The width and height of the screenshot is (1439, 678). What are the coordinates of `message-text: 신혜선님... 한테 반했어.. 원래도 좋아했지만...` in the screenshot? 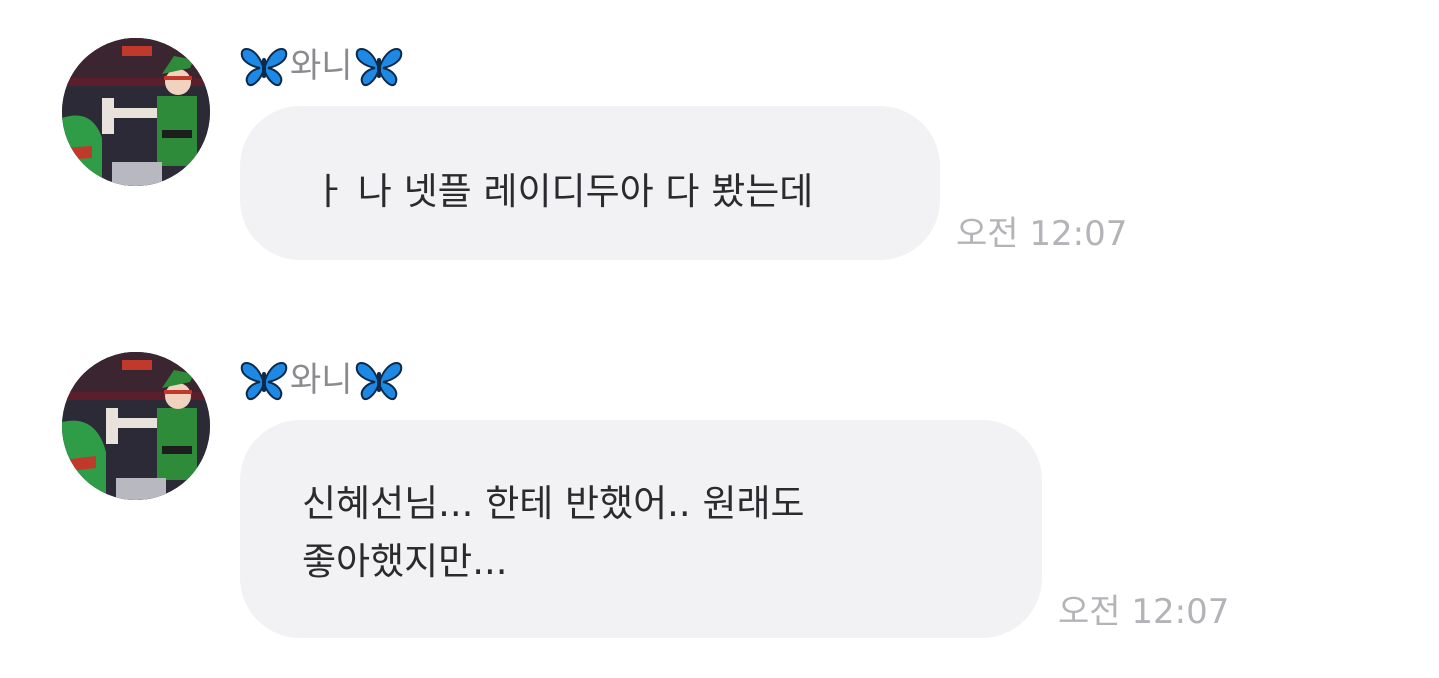 It's located at (553, 532).